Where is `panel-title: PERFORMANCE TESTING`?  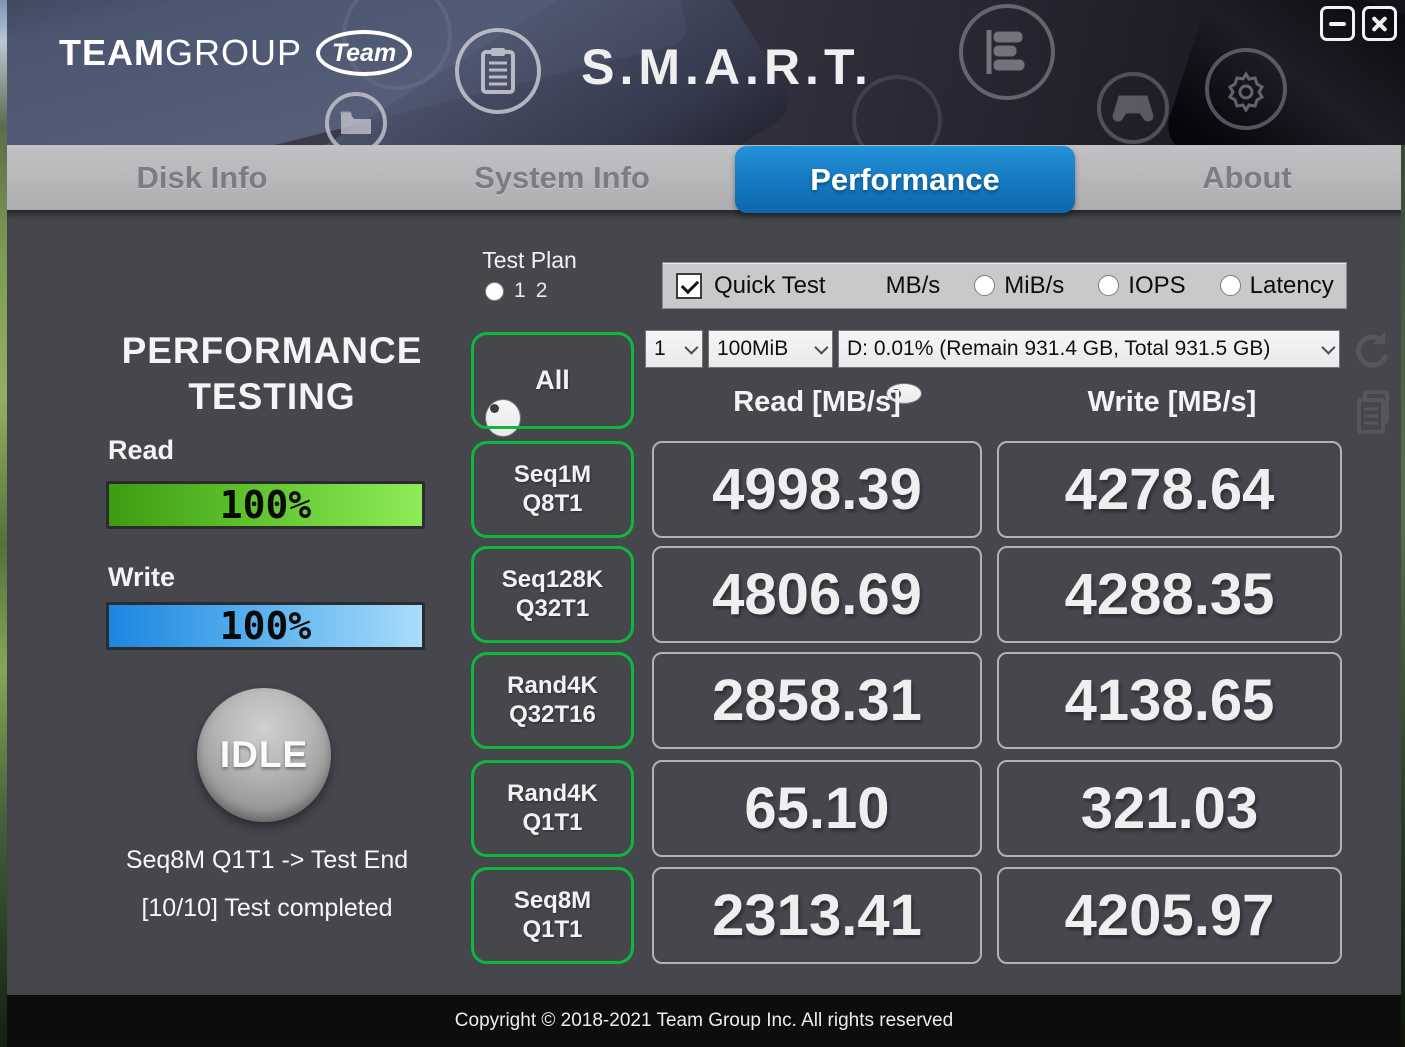
panel-title: PERFORMANCE TESTING is located at coordinates (272, 374).